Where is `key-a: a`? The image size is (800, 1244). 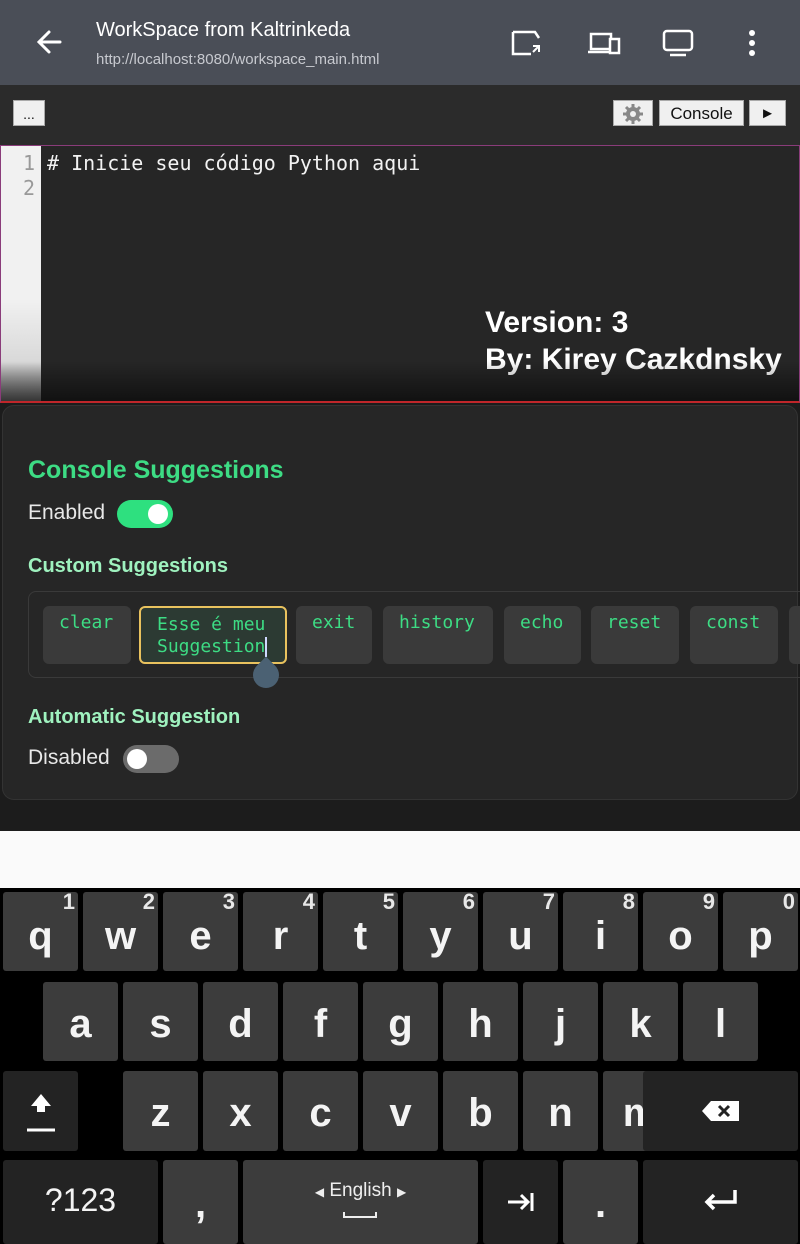 key-a: a is located at coordinates (80, 1021).